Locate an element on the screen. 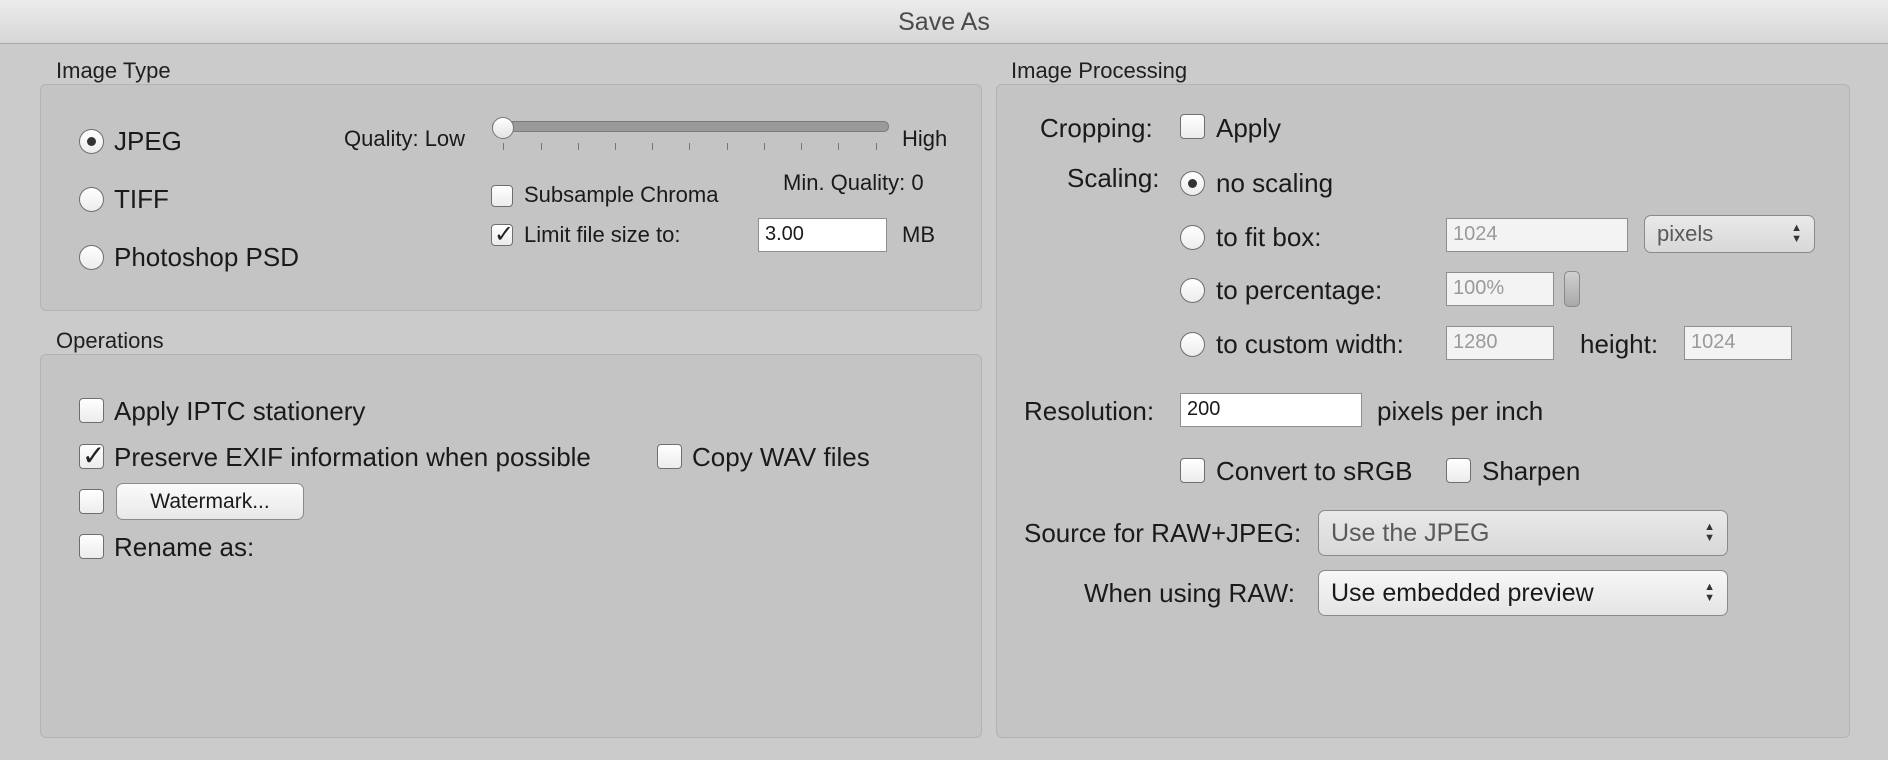  limit-file-size-input: 3.00 is located at coordinates (822, 235).